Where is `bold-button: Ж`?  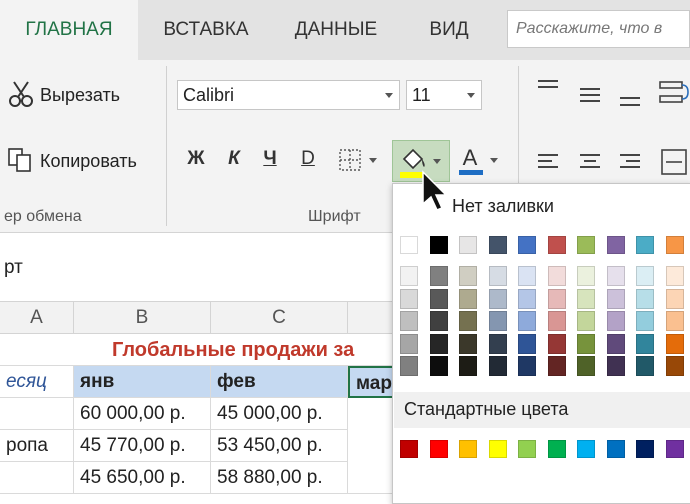
bold-button: Ж is located at coordinates (196, 159).